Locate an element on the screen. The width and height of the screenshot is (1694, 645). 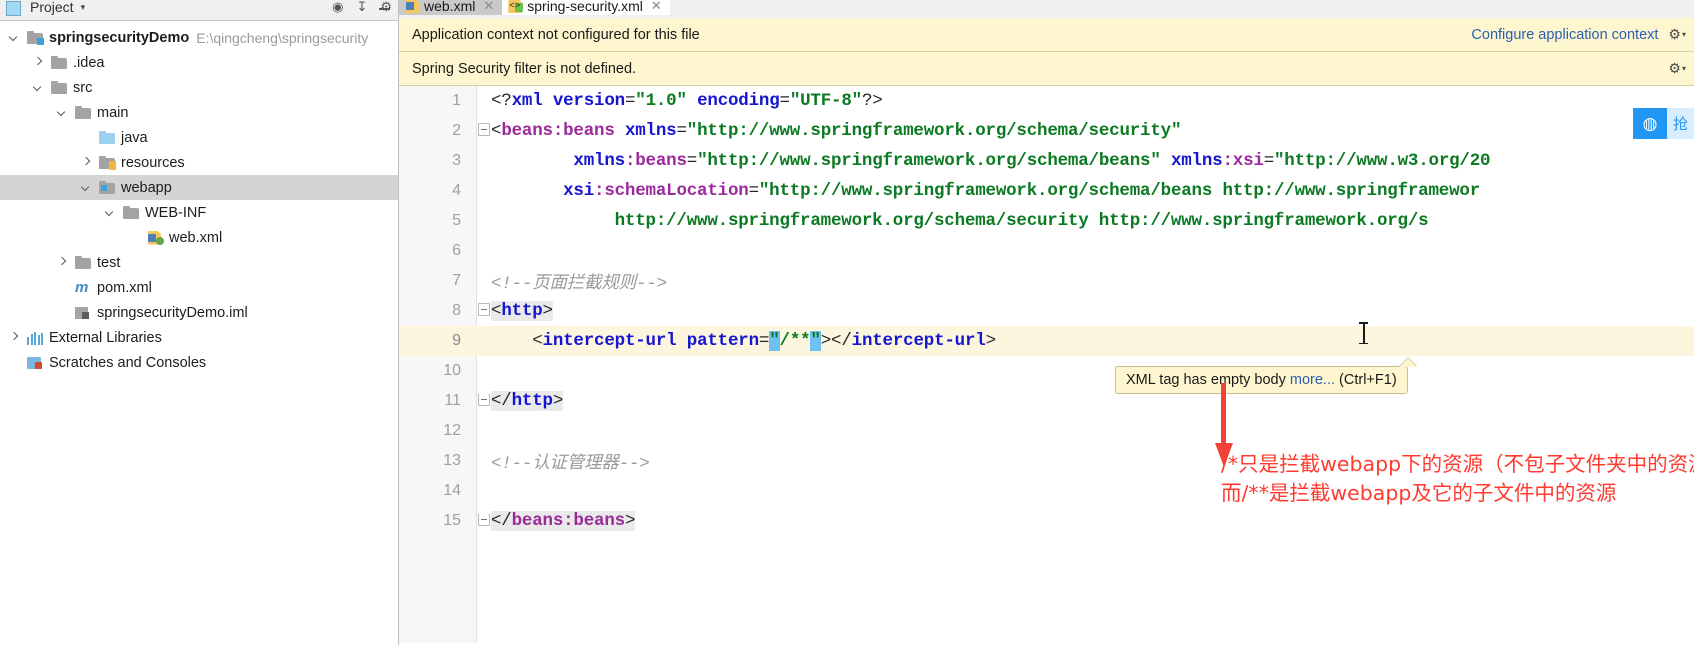
tree-item-web-xml: web.xml is located at coordinates (199, 237).